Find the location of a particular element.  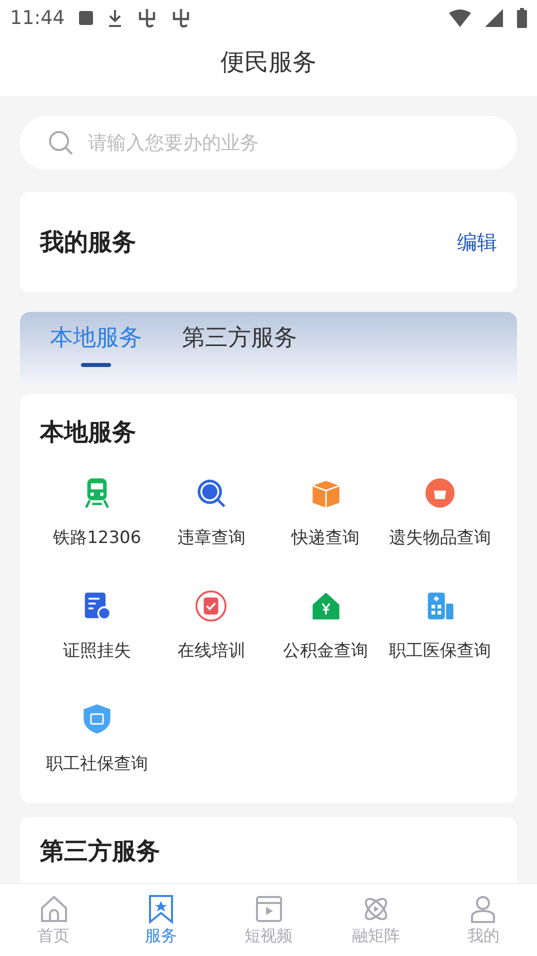

search-field: 请输入您要办的业务 is located at coordinates (268, 143).